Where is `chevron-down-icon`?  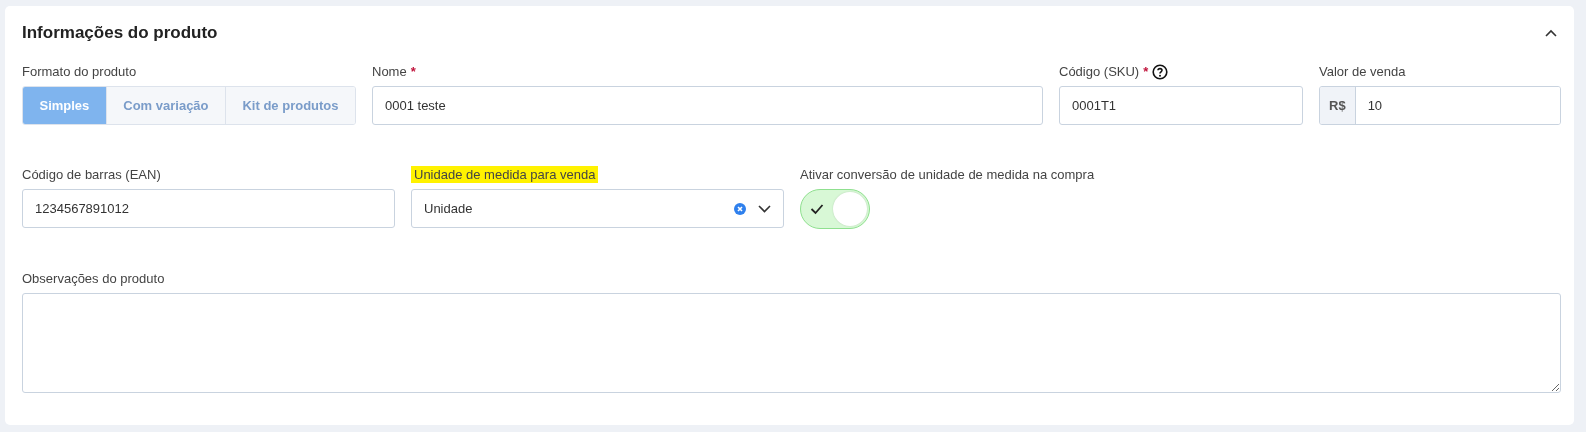
chevron-down-icon is located at coordinates (764, 208).